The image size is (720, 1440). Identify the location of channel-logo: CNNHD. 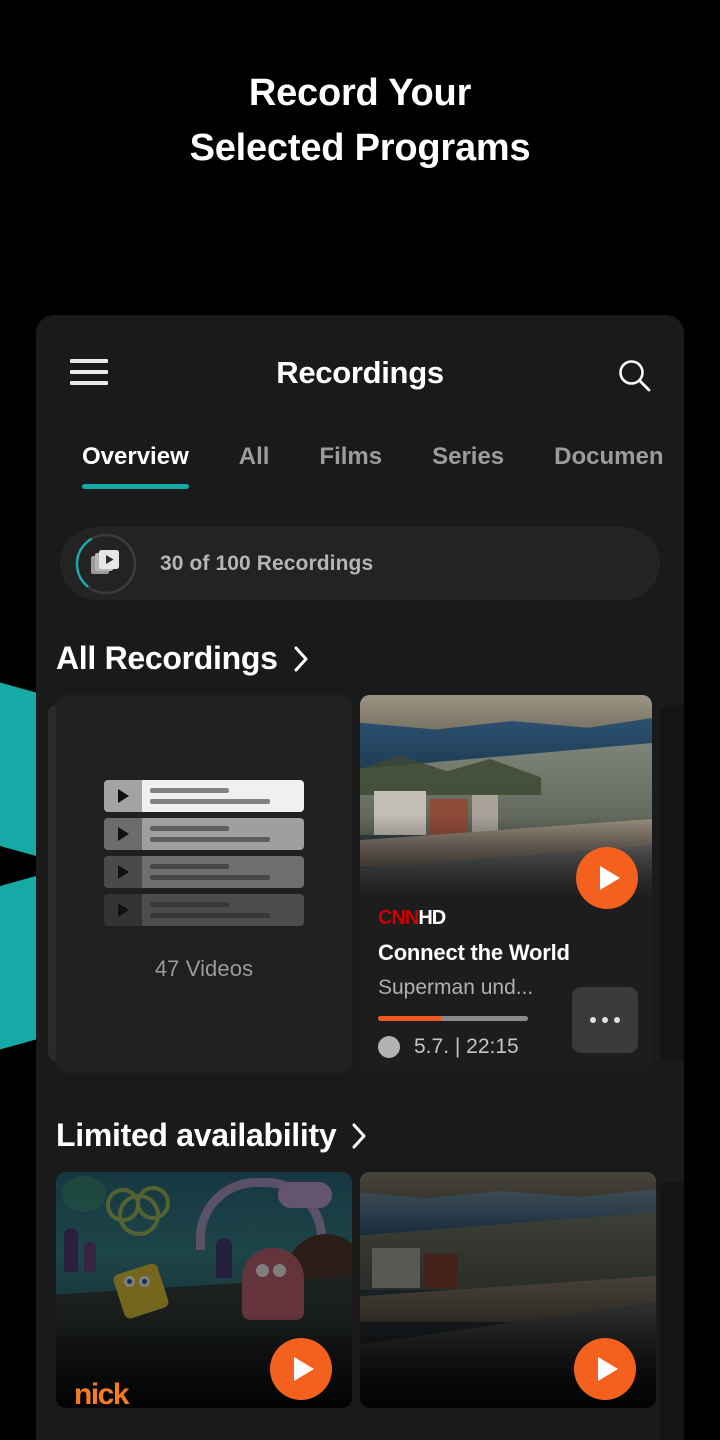
(506, 918).